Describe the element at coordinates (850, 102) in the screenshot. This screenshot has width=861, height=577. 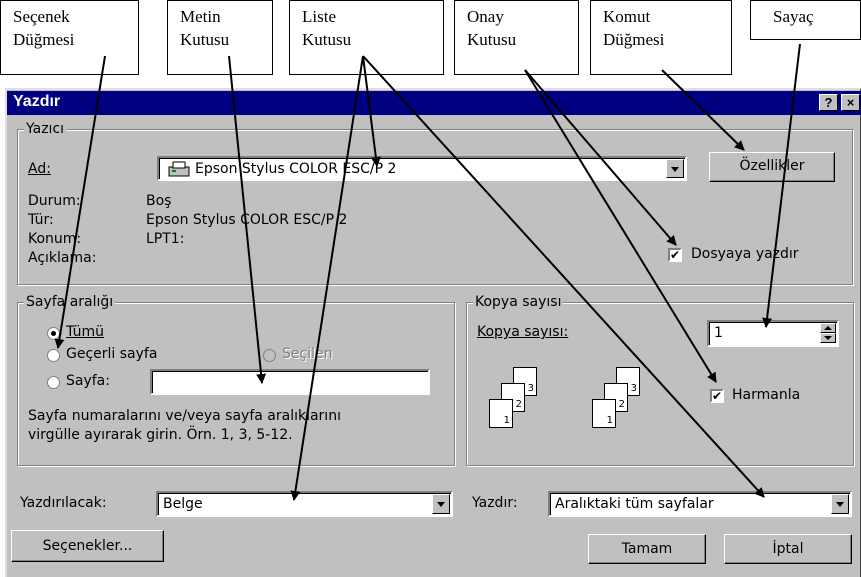
I see `close-button: ×` at that location.